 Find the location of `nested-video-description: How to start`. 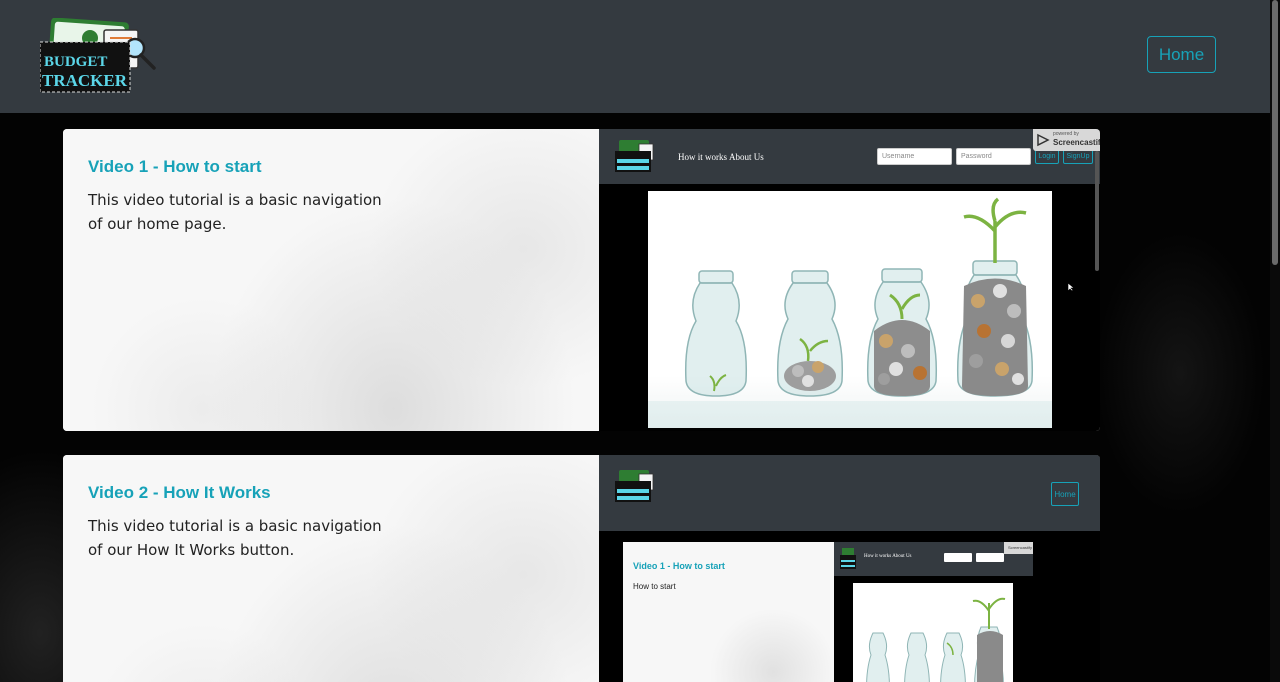

nested-video-description: How to start is located at coordinates (654, 586).